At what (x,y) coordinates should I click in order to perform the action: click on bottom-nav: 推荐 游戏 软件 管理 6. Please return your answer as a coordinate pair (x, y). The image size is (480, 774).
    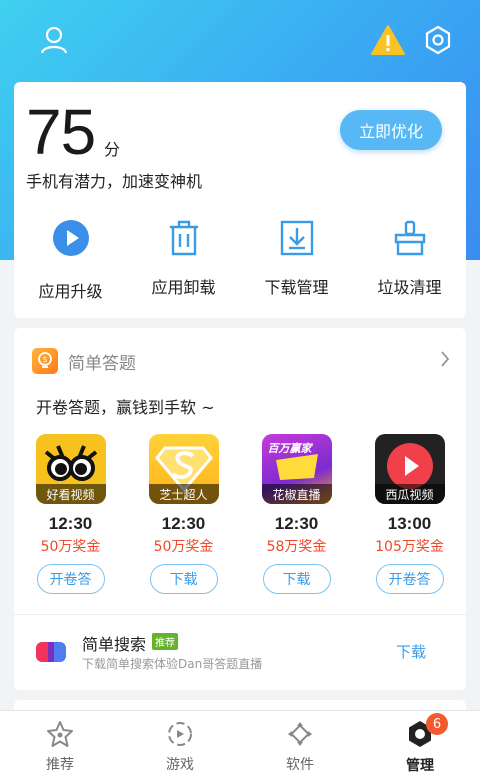
    Looking at the image, I should click on (240, 742).